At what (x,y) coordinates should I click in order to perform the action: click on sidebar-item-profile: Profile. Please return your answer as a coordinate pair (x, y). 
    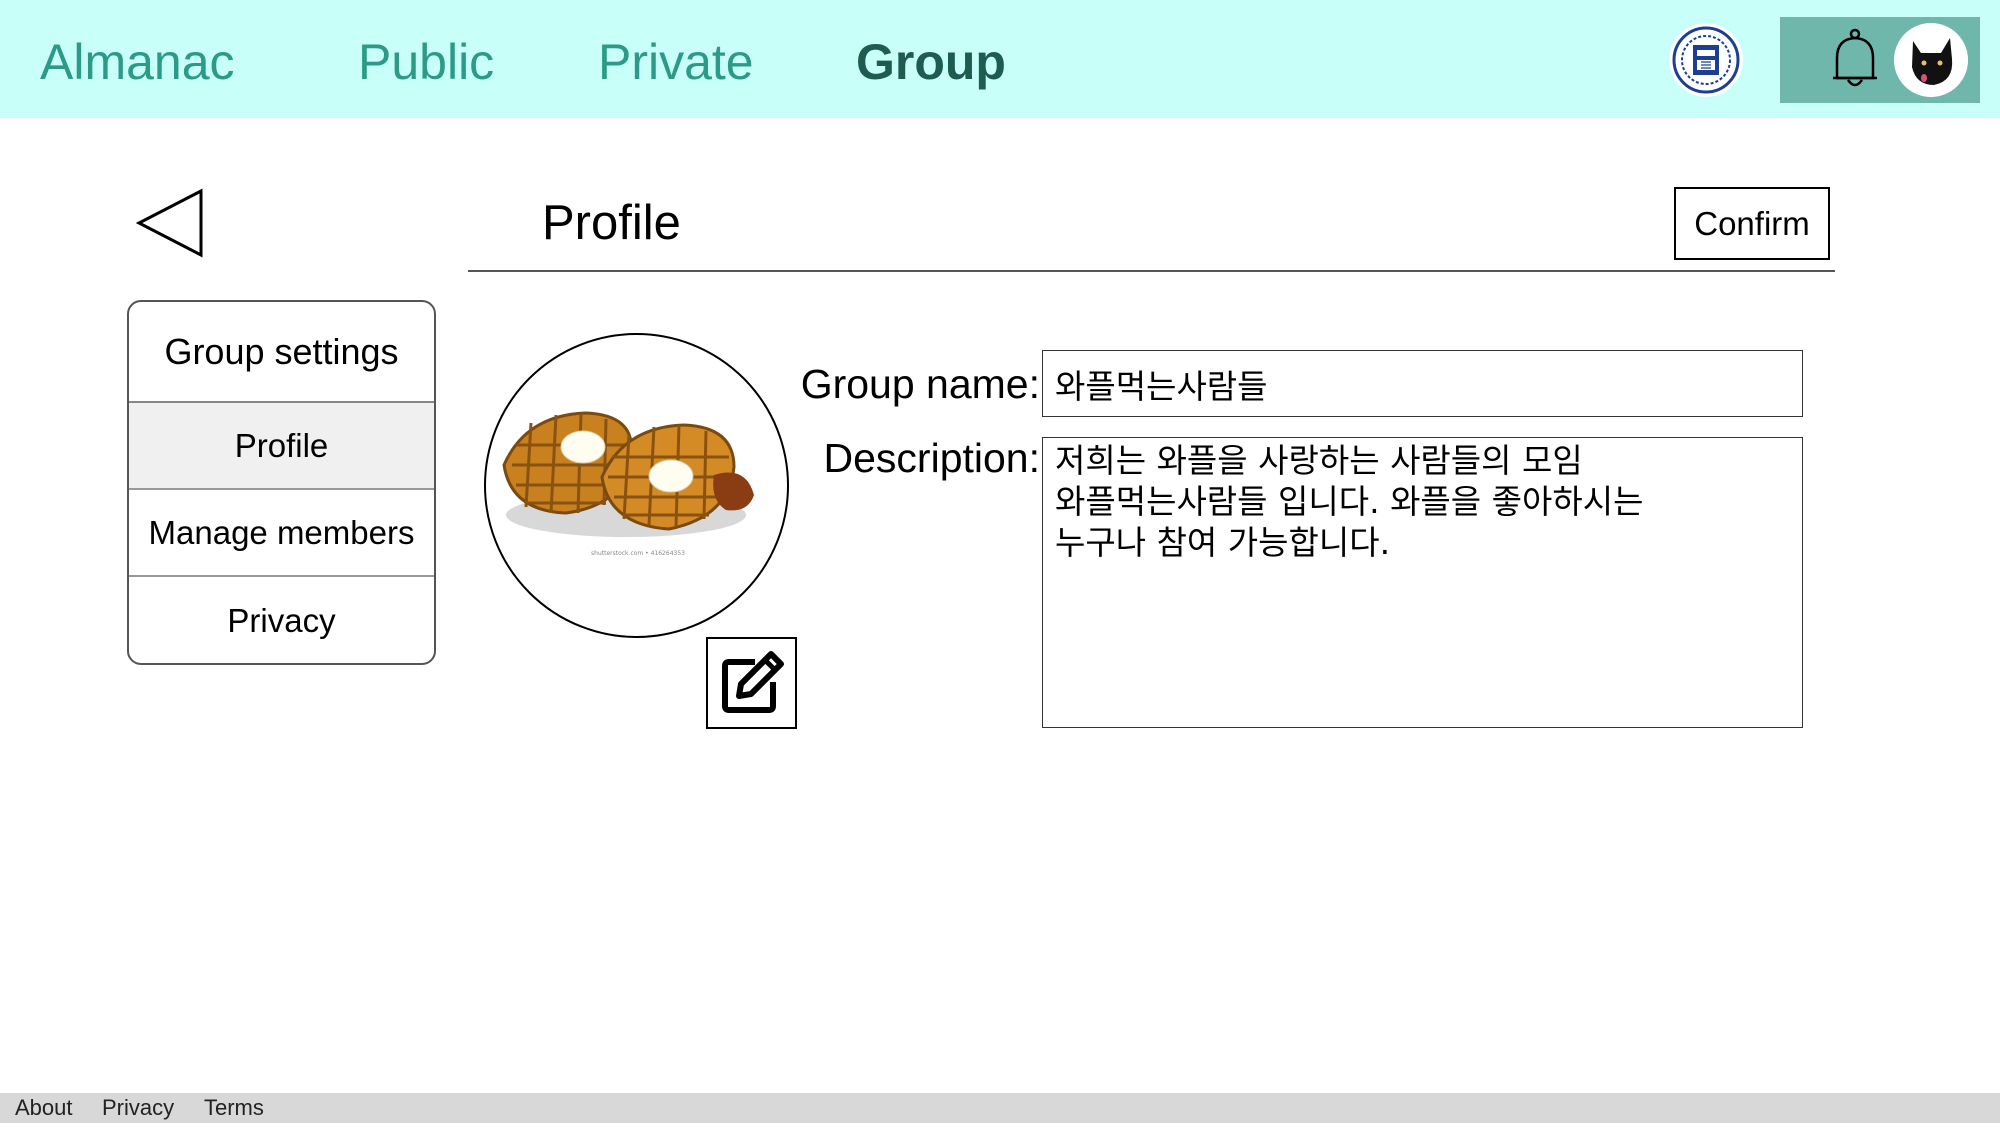
    Looking at the image, I should click on (281, 446).